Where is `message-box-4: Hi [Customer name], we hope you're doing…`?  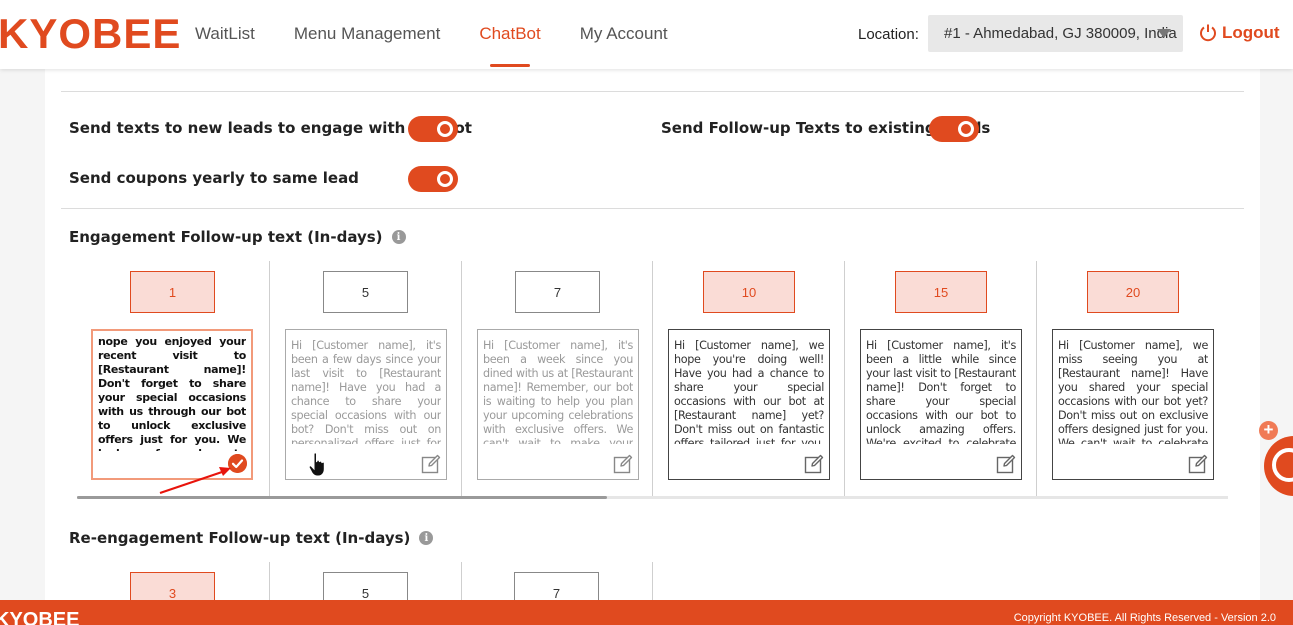 message-box-4: Hi [Customer name], we hope you're doing… is located at coordinates (749, 404).